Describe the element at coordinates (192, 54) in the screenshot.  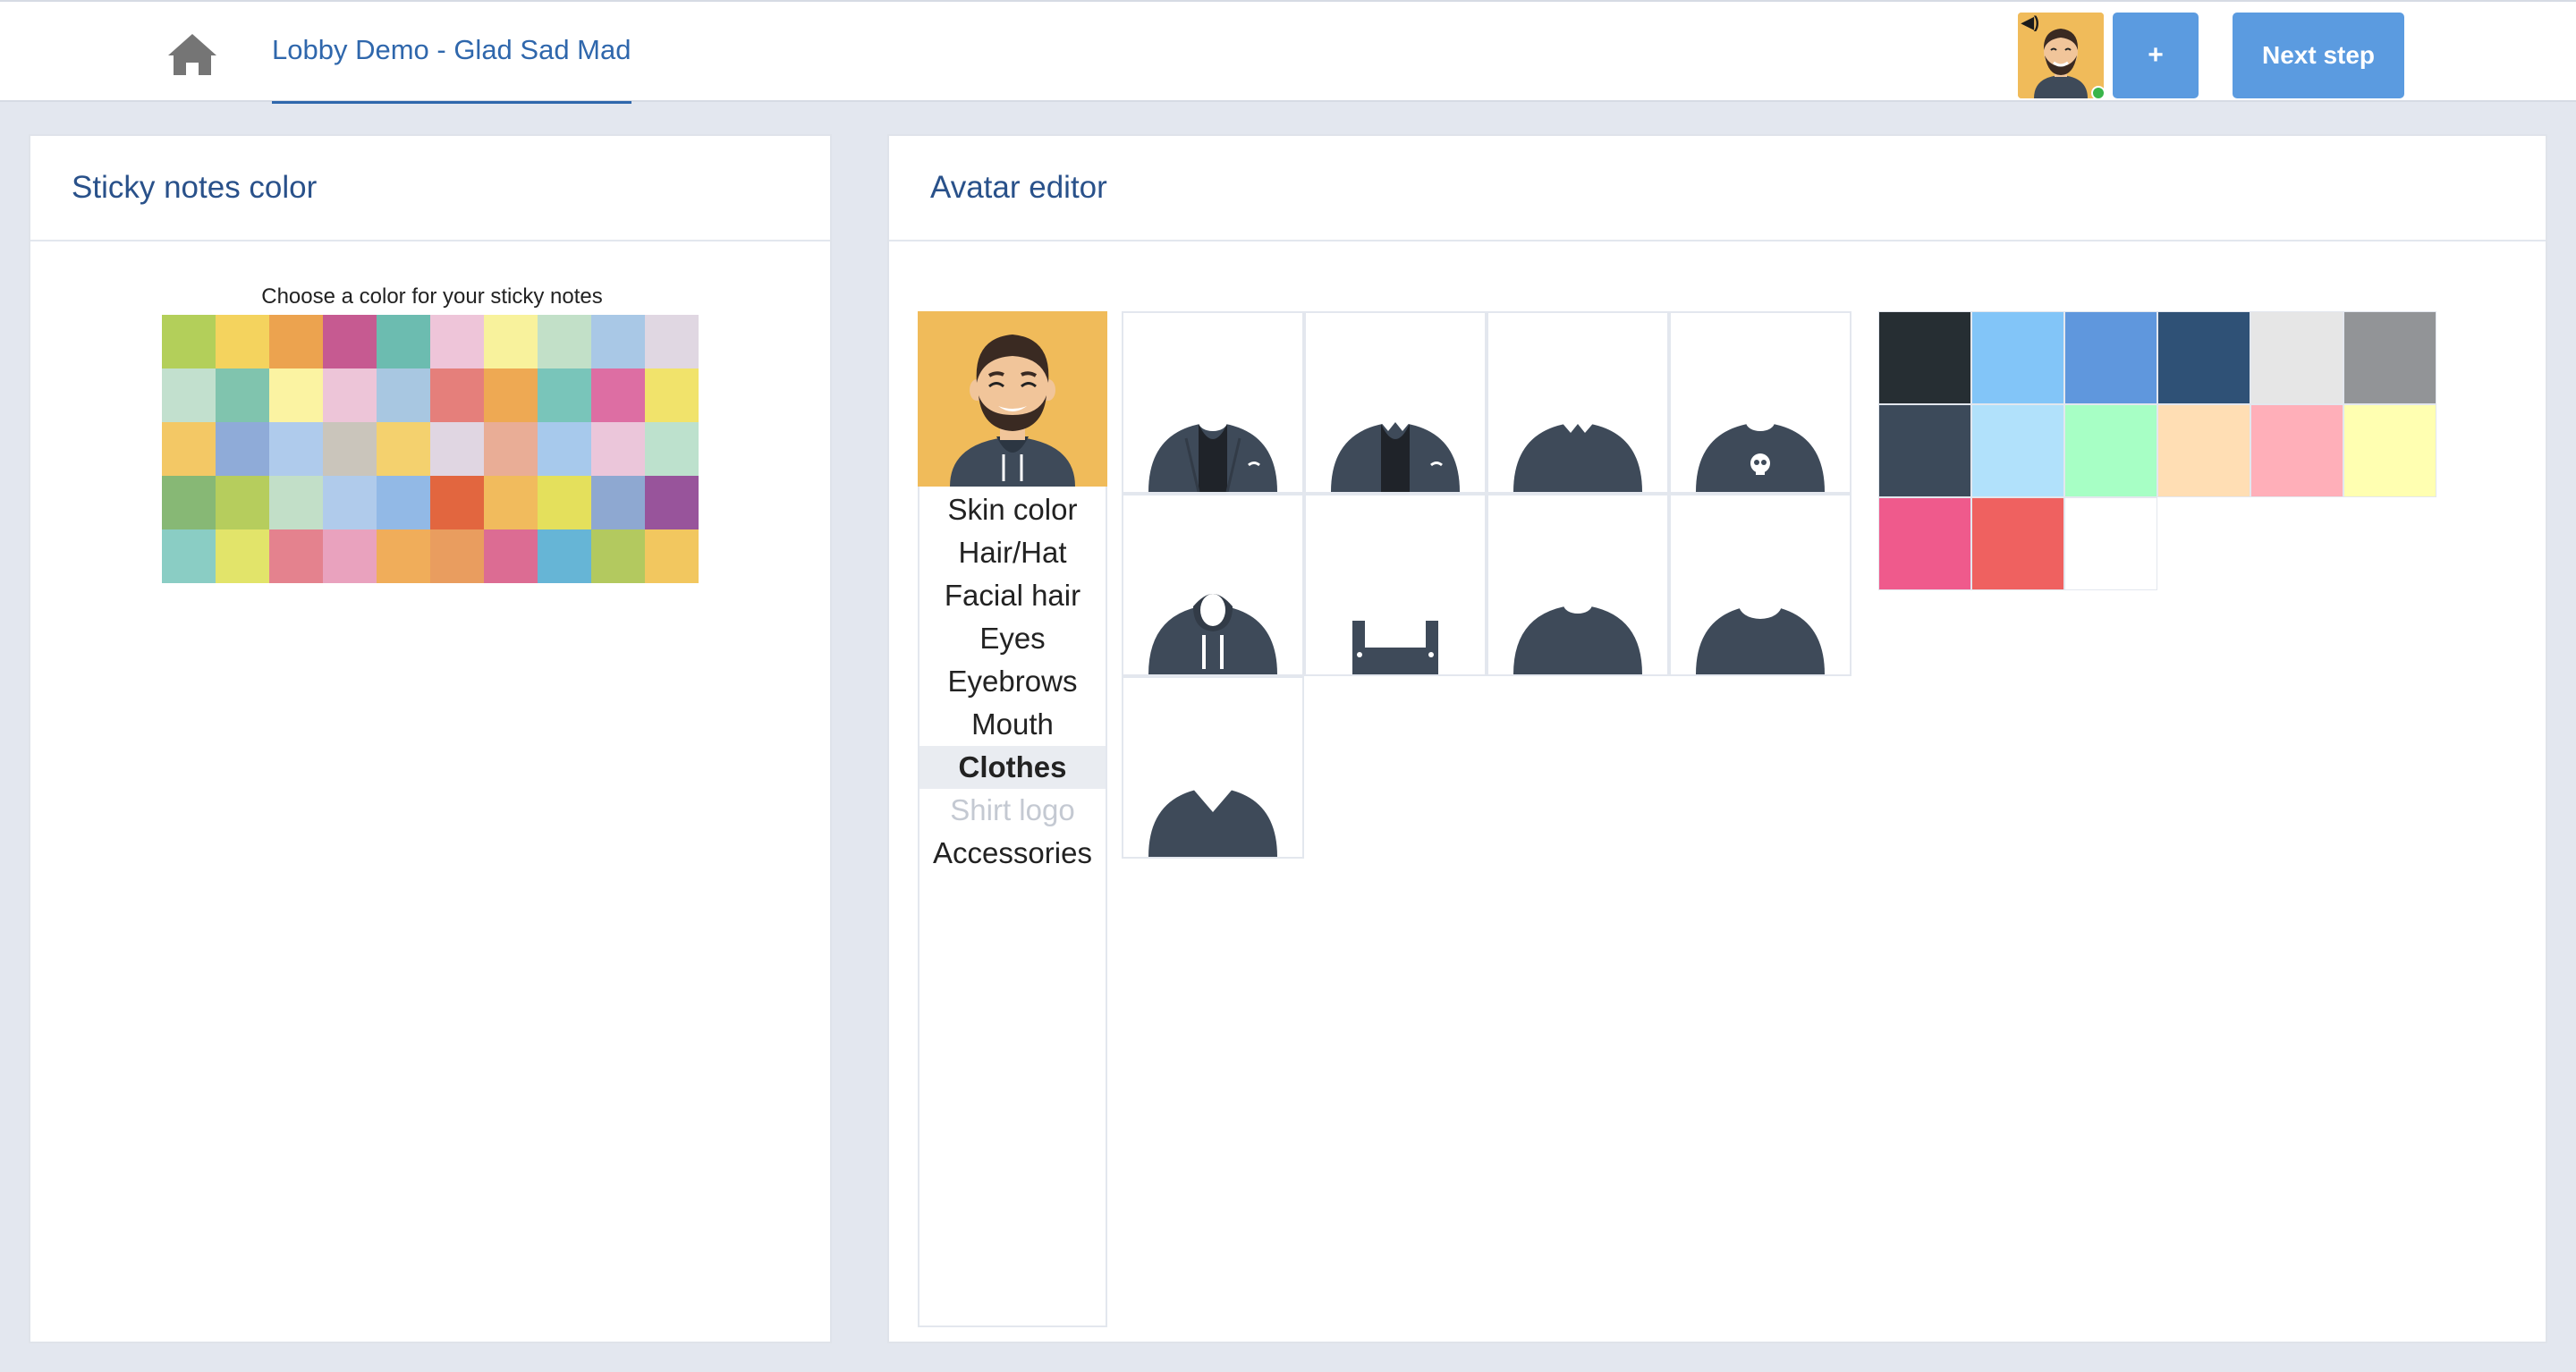
I see `home-icon` at that location.